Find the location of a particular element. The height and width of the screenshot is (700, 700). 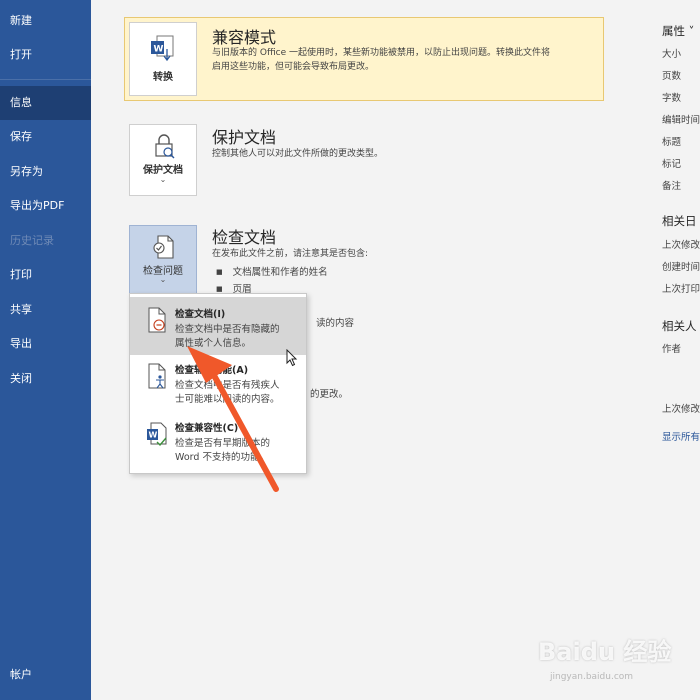

menu-check-compatibility: W 检查兼容性(C) 检查是否有早期版本的 Word 不支持的功能。 is located at coordinates (218, 444).